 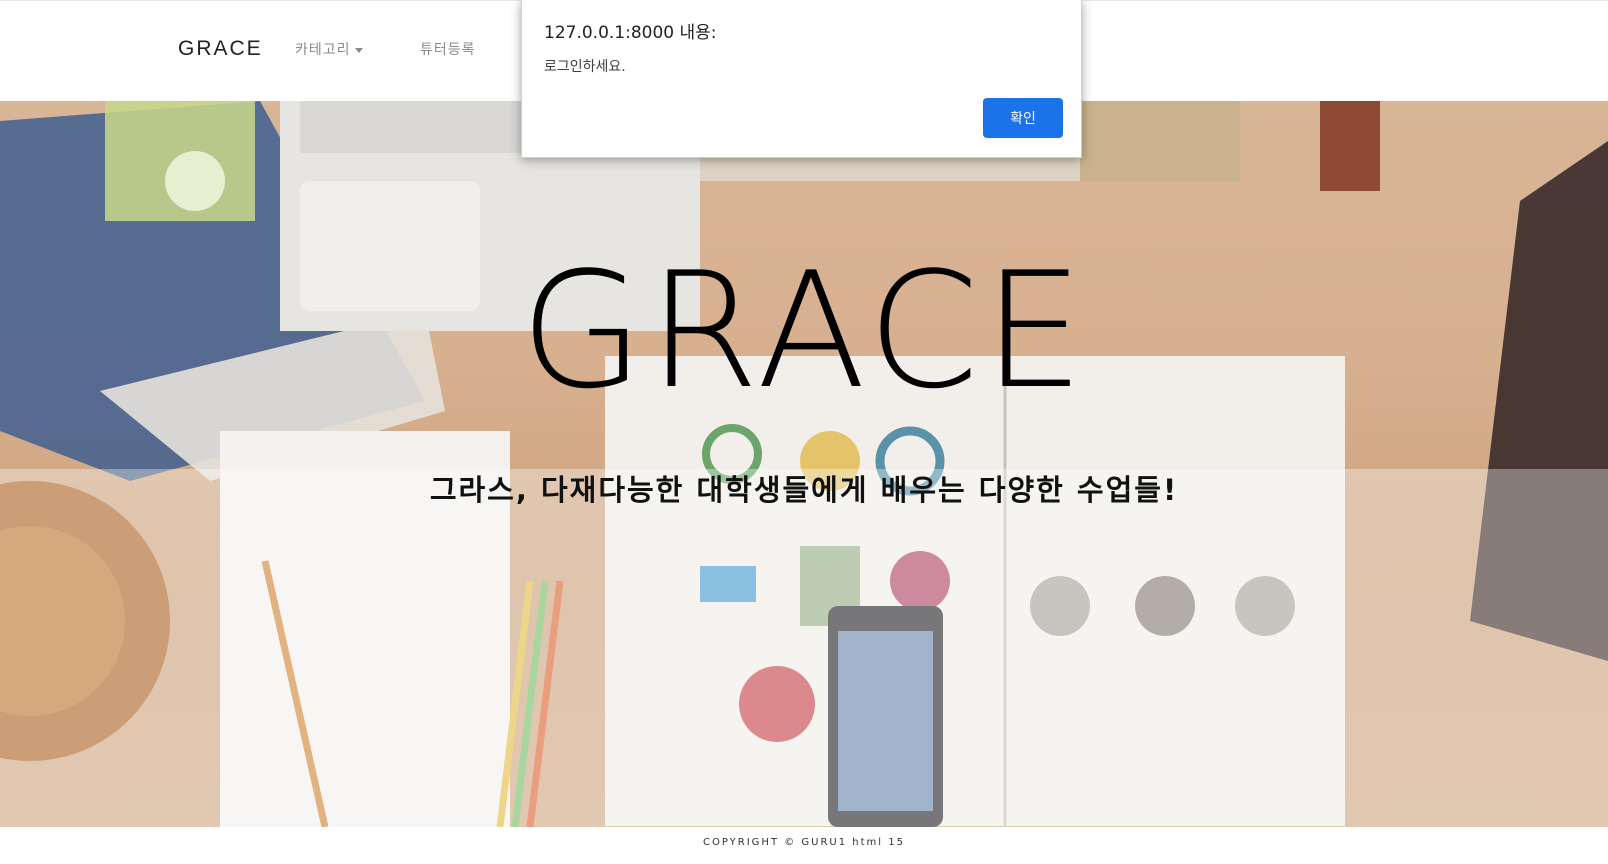 I want to click on alert-dialog: 127.0.0.1:8000 내용: 로그인하세요. 확인, so click(x=801, y=79).